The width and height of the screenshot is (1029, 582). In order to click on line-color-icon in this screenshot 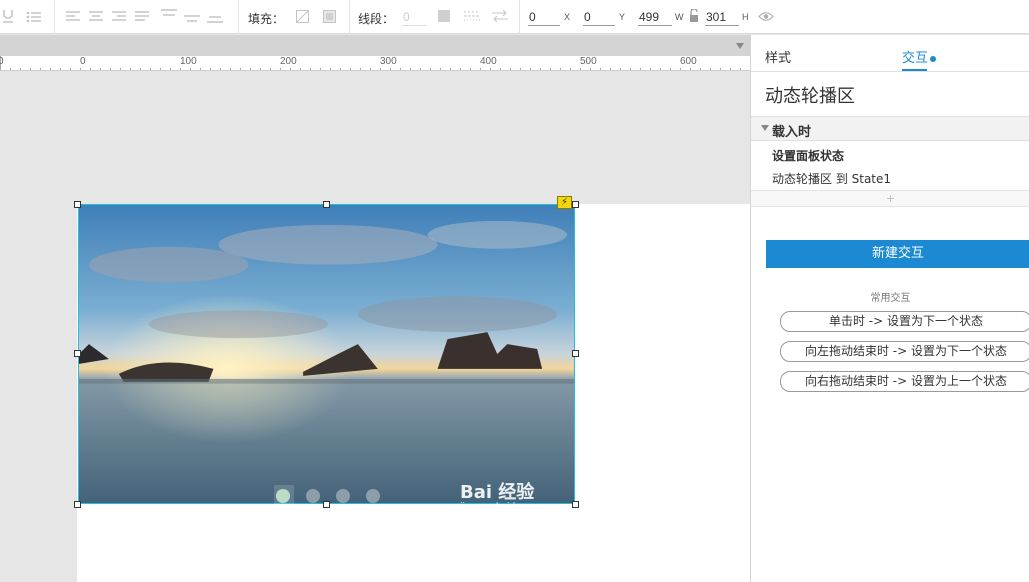, I will do `click(444, 17)`.